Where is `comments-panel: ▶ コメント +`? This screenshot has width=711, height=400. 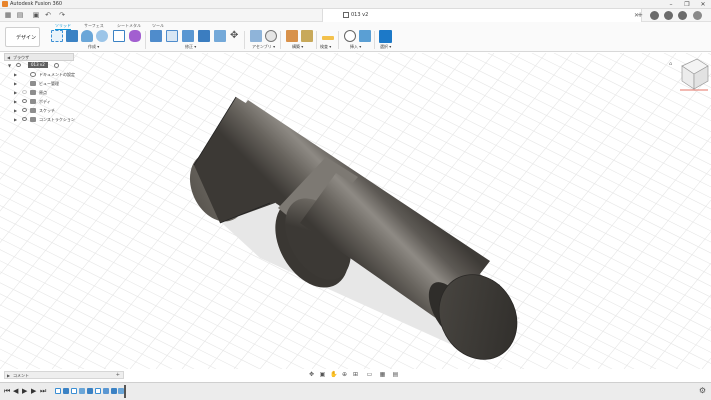 comments-panel: ▶ コメント + is located at coordinates (64, 375).